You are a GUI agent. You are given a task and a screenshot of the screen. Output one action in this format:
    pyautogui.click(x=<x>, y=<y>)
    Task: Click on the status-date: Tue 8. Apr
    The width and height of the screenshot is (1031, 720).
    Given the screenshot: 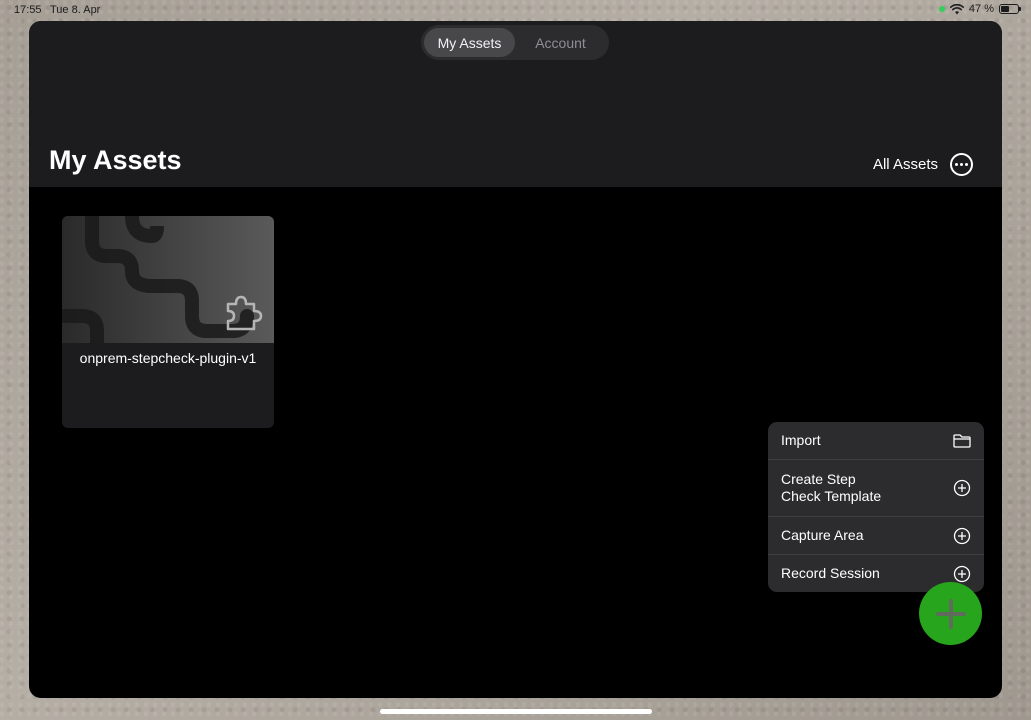 What is the action you would take?
    pyautogui.click(x=75, y=10)
    